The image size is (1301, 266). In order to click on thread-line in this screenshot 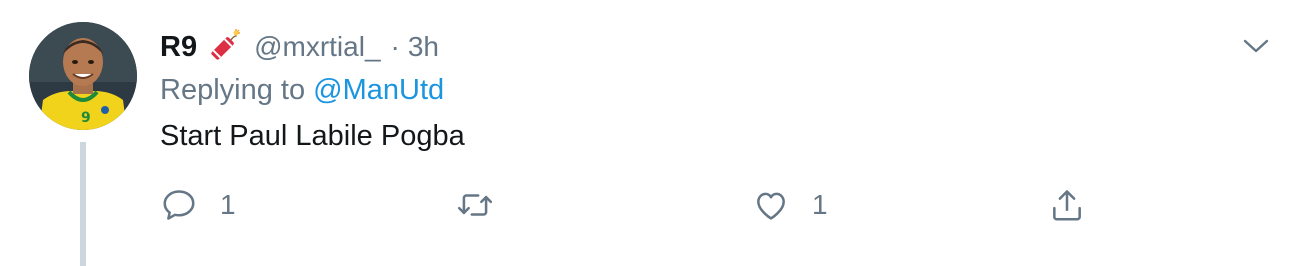, I will do `click(83, 204)`.